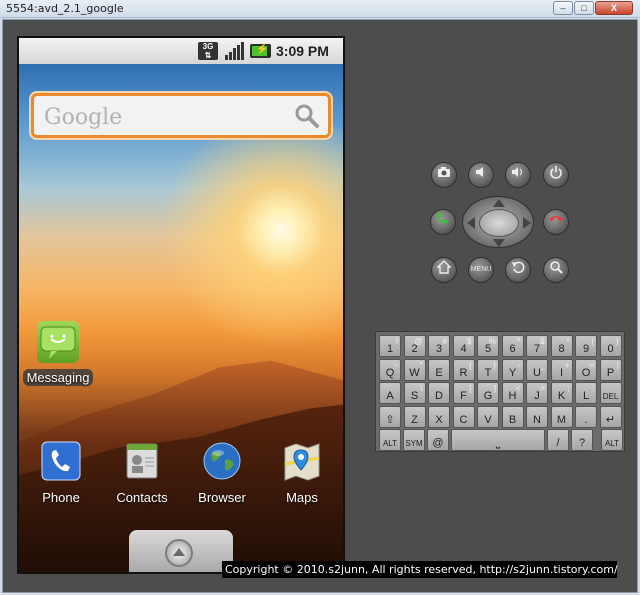  I want to click on contacts-icon, so click(142, 461).